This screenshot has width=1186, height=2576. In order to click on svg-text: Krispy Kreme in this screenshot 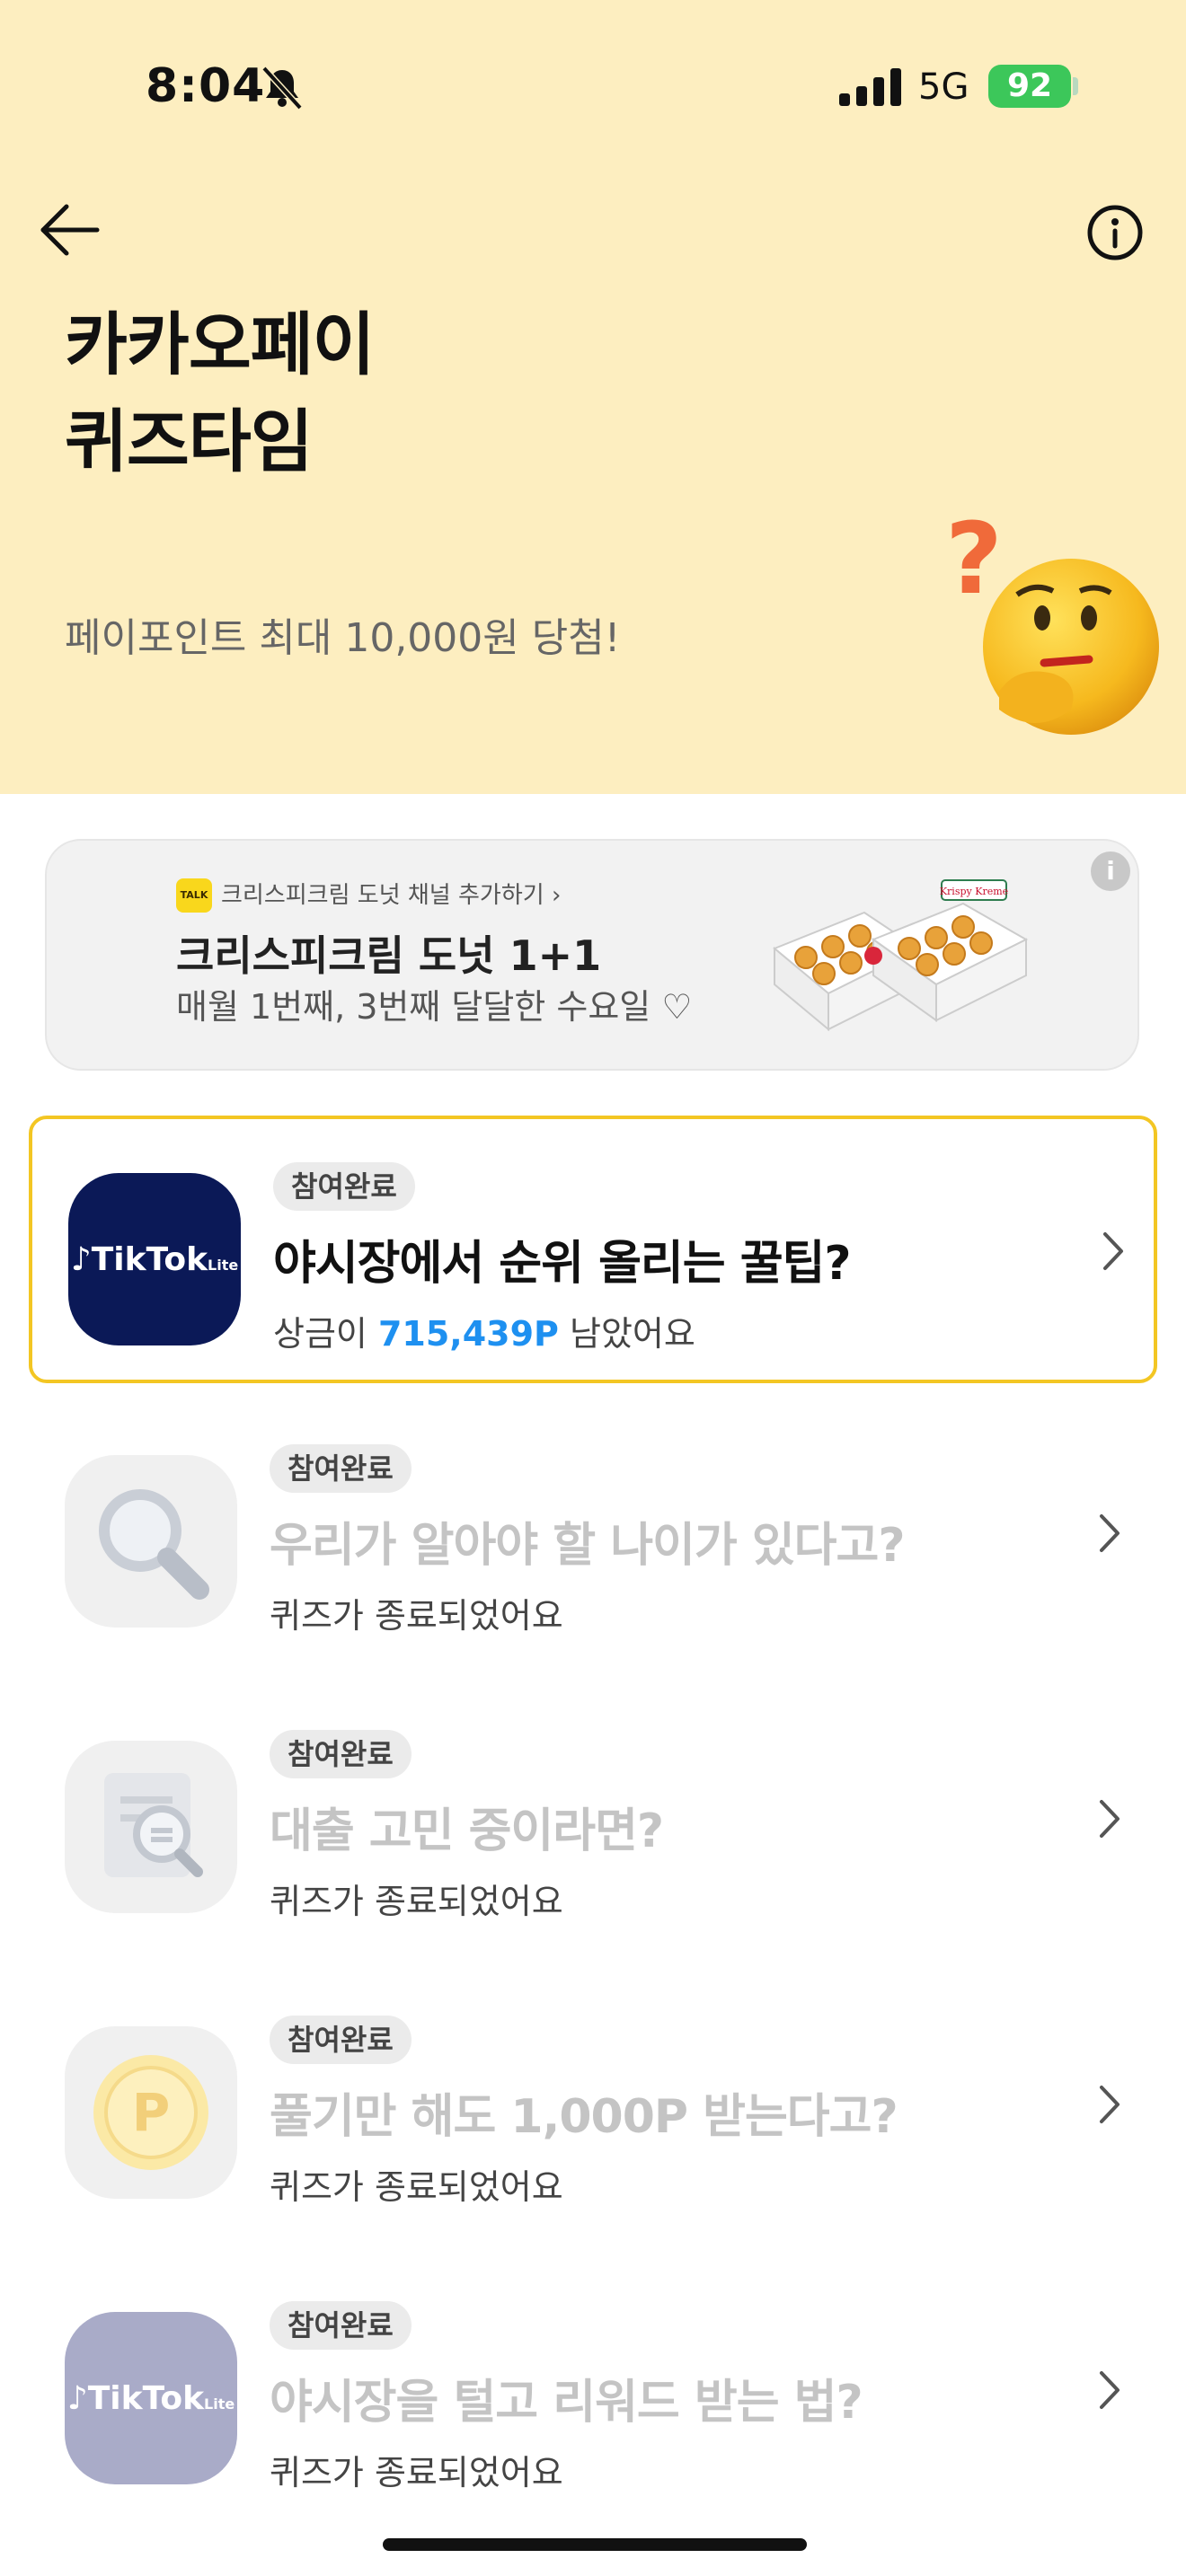, I will do `click(974, 891)`.